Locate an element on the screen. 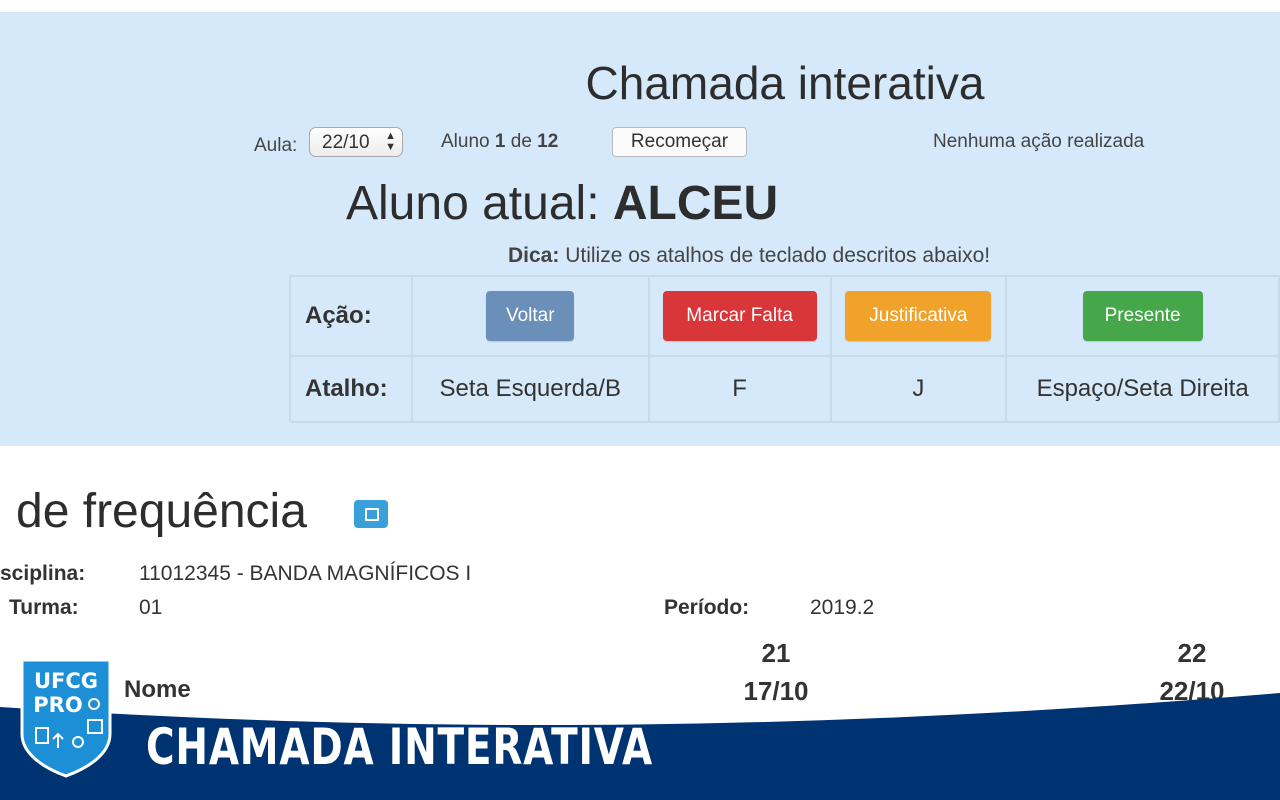 The image size is (1280, 800). column-number: 22 is located at coordinates (1192, 653).